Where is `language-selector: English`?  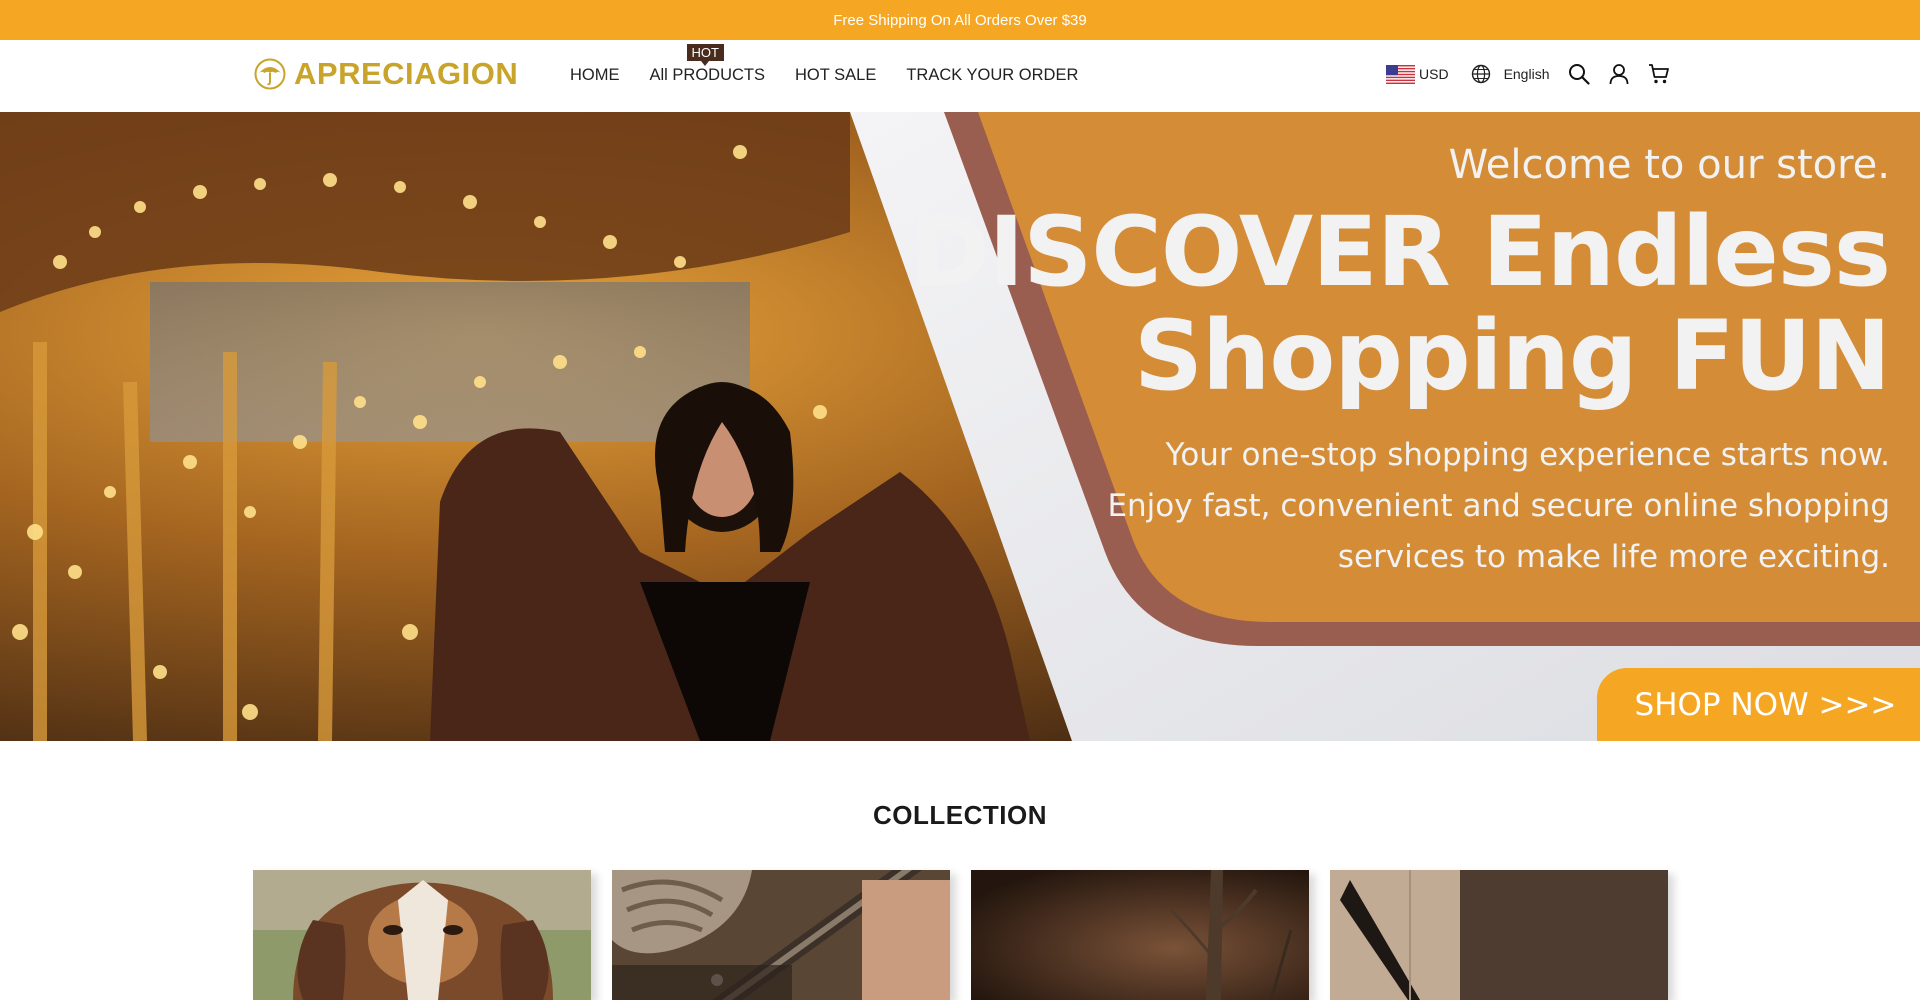 language-selector: English is located at coordinates (1510, 74).